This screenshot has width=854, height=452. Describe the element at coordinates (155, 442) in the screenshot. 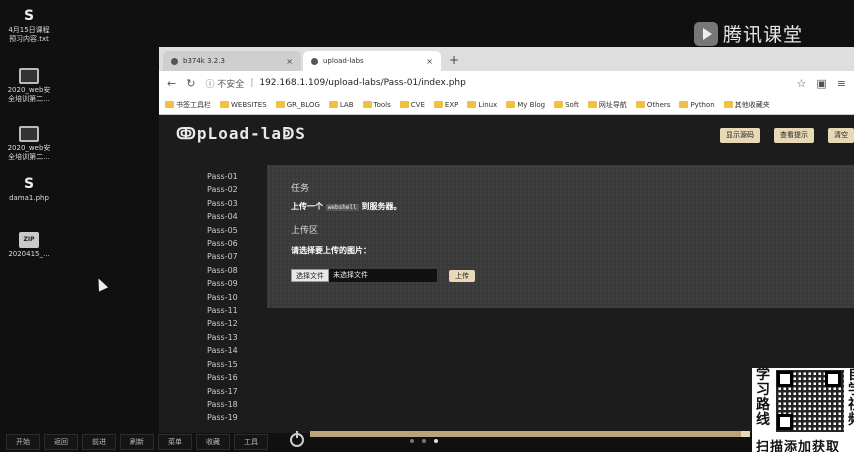

I see `taskbar: 开始 返回 前进 刷新 菜单 收藏 工具` at that location.